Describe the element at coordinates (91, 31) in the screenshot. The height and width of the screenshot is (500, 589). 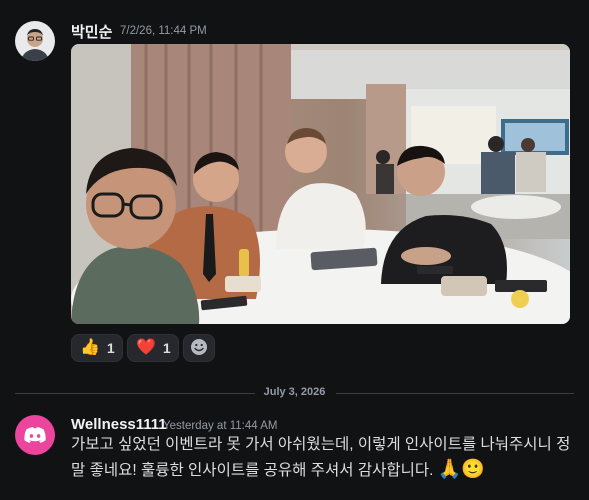
I see `author-name: 박민순` at that location.